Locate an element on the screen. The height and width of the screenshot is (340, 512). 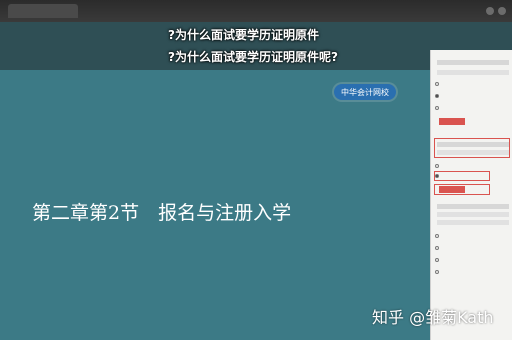
browser-toolbar is located at coordinates (256, 11).